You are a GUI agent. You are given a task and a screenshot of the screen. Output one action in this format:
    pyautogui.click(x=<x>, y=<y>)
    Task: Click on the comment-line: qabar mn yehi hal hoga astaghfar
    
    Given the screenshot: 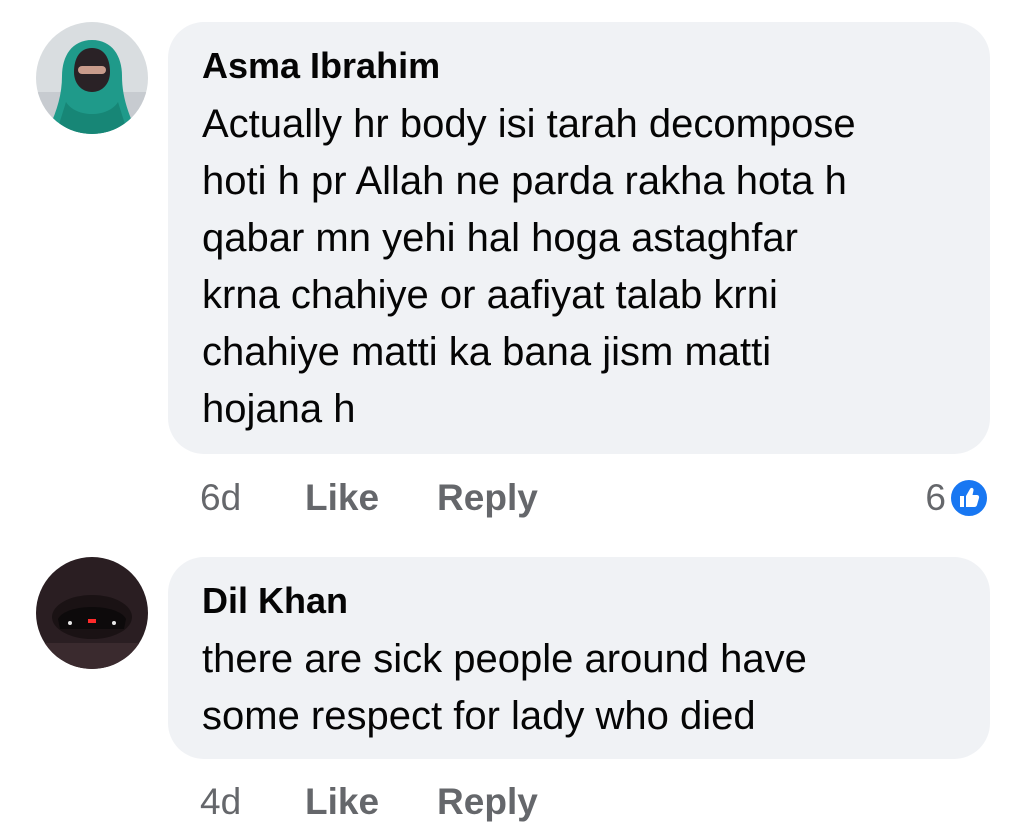 What is the action you would take?
    pyautogui.click(x=500, y=238)
    